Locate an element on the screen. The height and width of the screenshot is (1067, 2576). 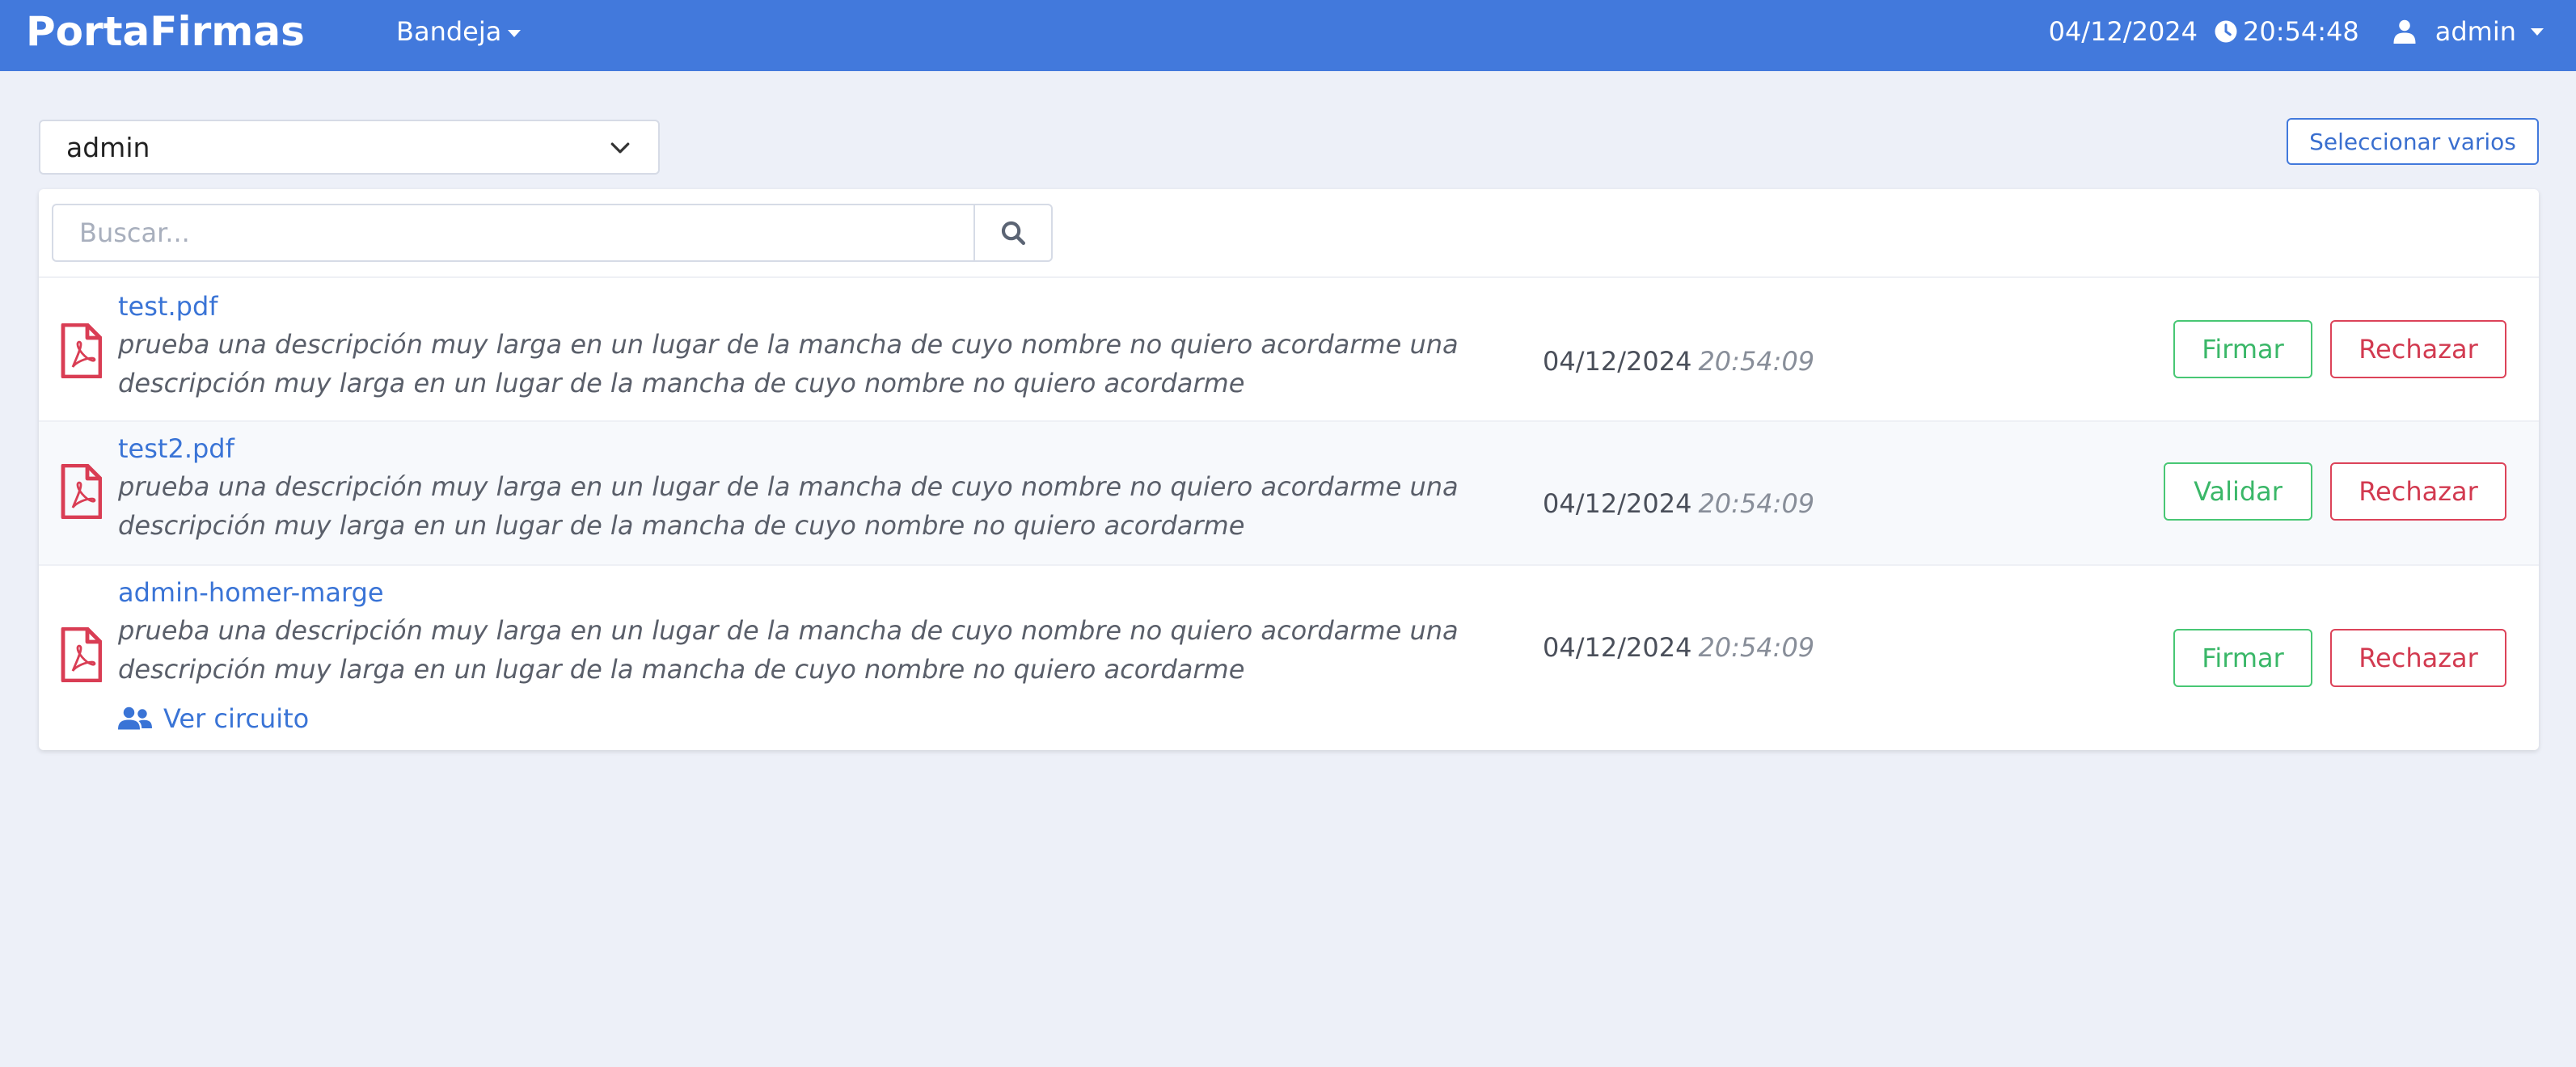
document-title: admin-homer-marge is located at coordinates (251, 592).